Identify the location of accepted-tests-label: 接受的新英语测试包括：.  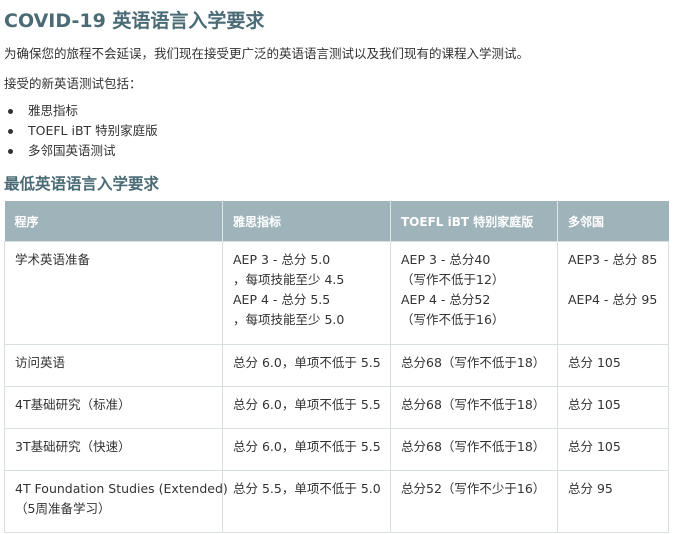
(73, 83).